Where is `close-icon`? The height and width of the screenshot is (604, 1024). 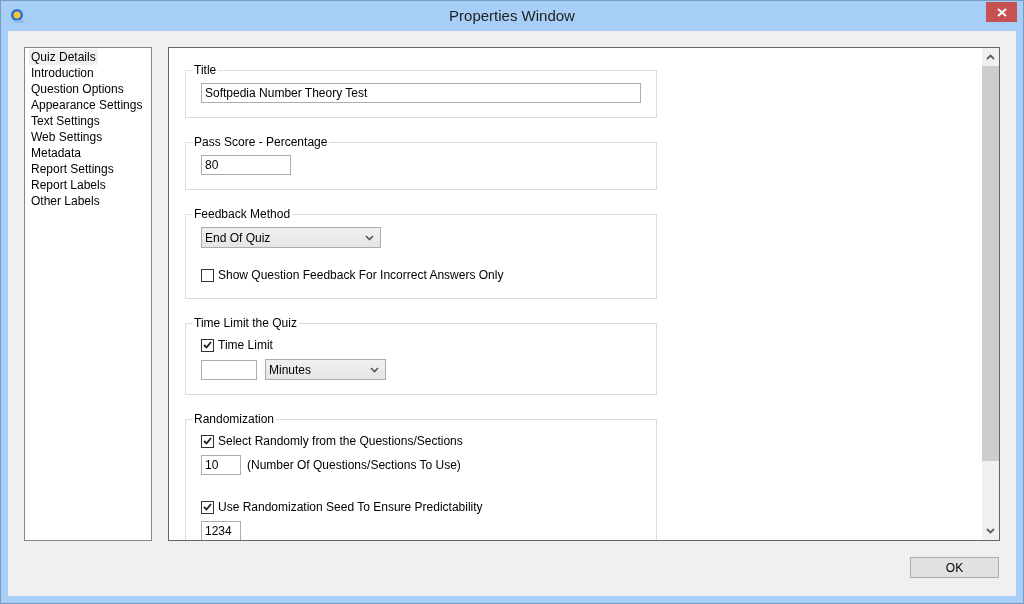
close-icon is located at coordinates (1001, 12).